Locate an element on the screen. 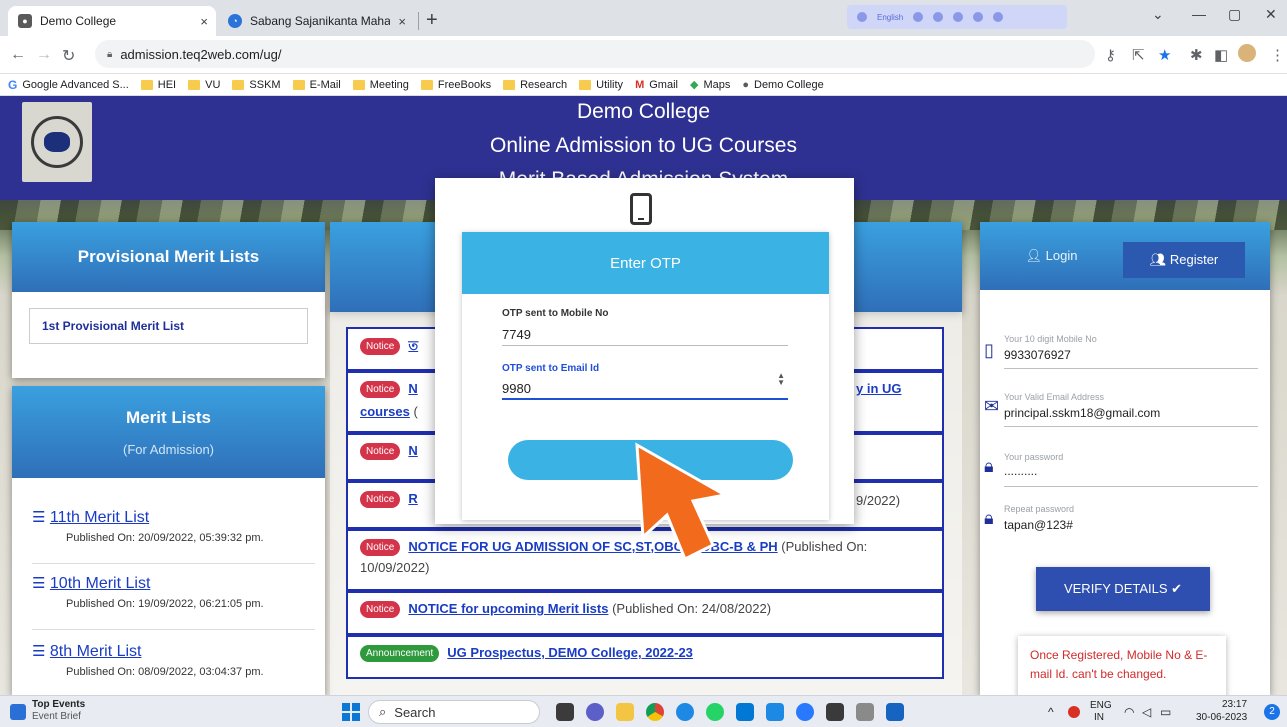  phone-icon: ▯ is located at coordinates (989, 350).